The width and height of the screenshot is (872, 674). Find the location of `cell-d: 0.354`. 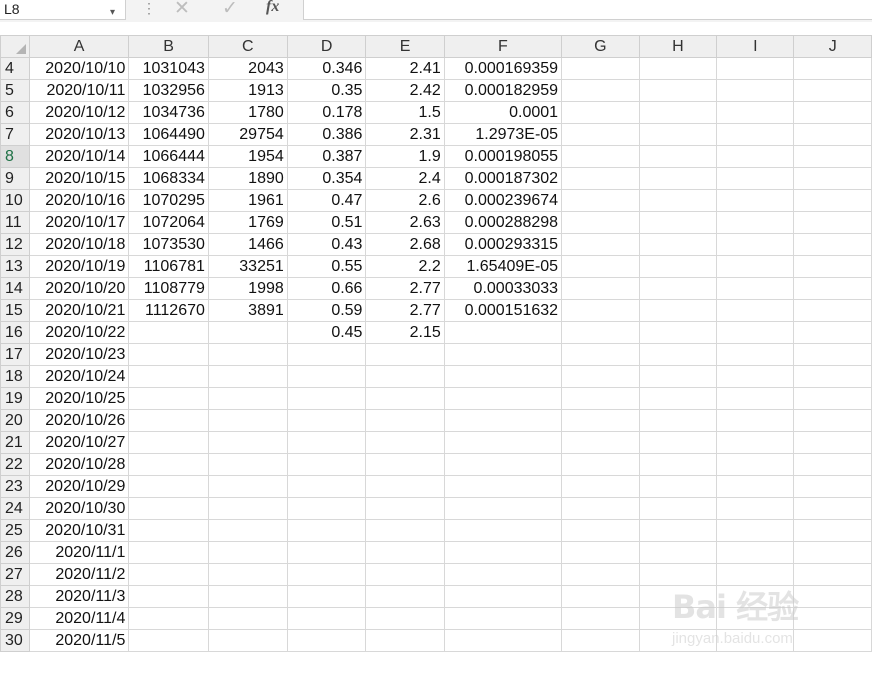

cell-d: 0.354 is located at coordinates (326, 178).